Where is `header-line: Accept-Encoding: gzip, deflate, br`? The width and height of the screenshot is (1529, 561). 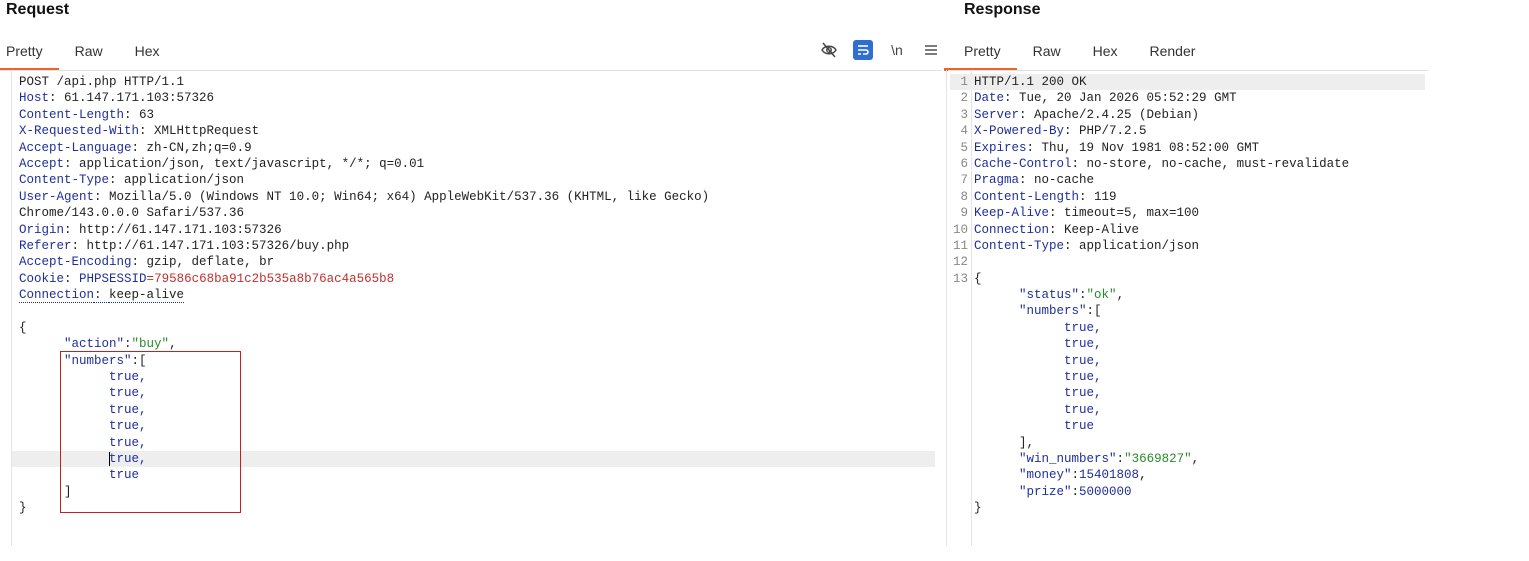 header-line: Accept-Encoding: gzip, deflate, br is located at coordinates (147, 262).